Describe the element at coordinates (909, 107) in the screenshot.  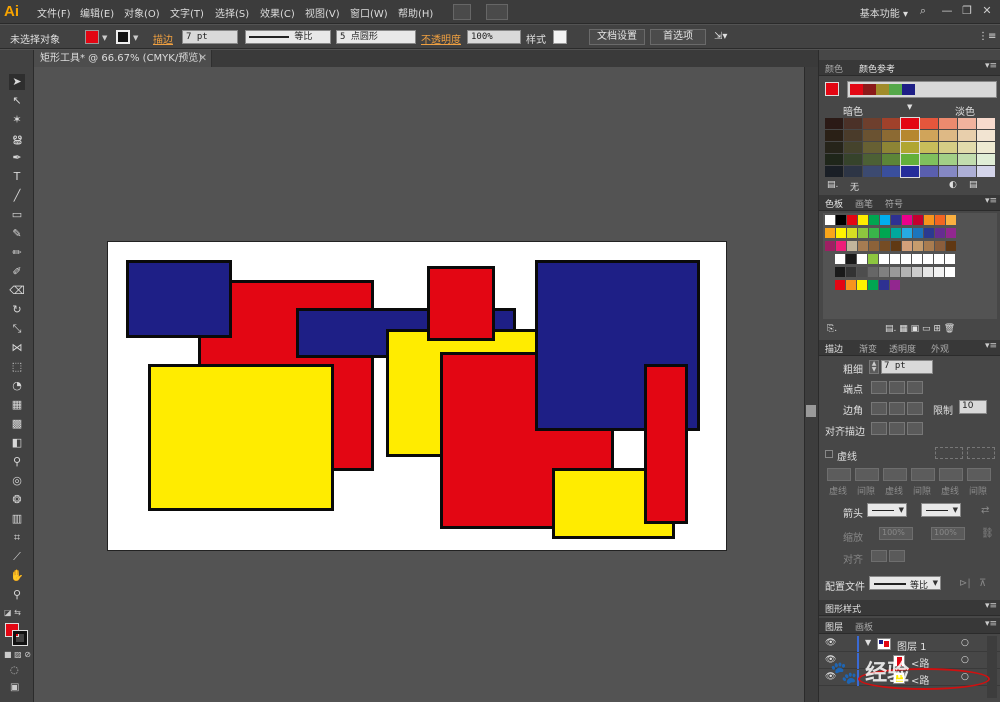
I see `chevron-down-icon: ▼` at that location.